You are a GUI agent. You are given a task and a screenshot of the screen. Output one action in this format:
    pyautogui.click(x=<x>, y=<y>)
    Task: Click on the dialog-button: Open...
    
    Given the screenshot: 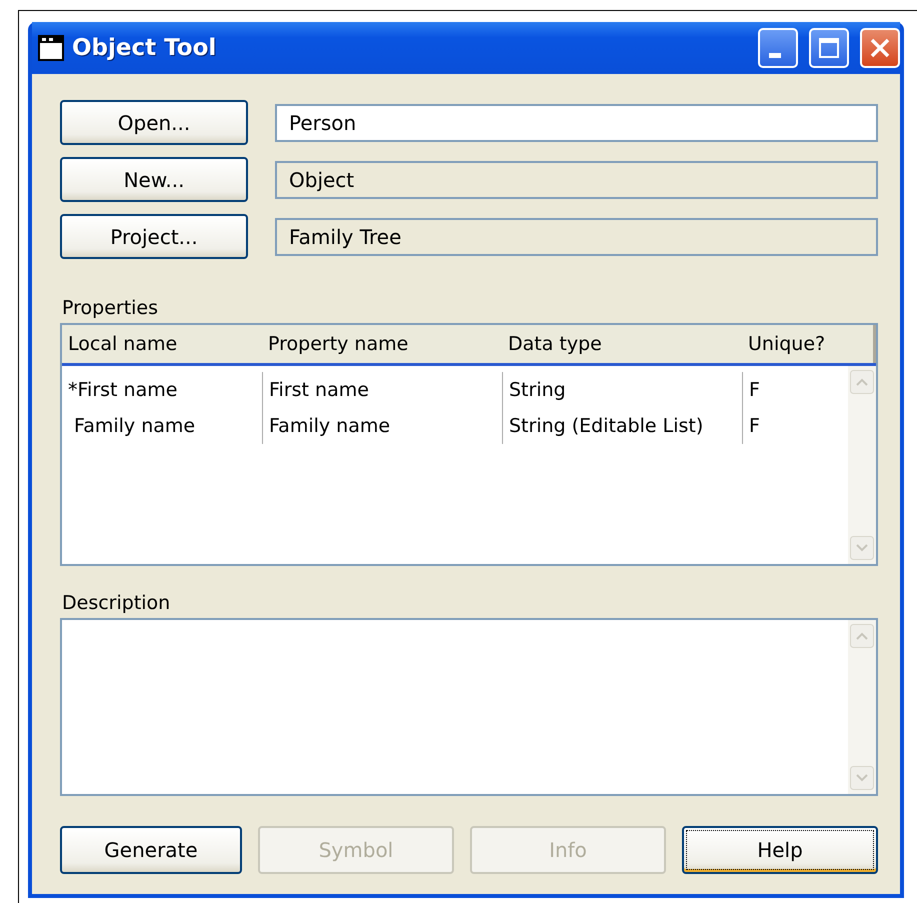 What is the action you would take?
    pyautogui.click(x=154, y=122)
    